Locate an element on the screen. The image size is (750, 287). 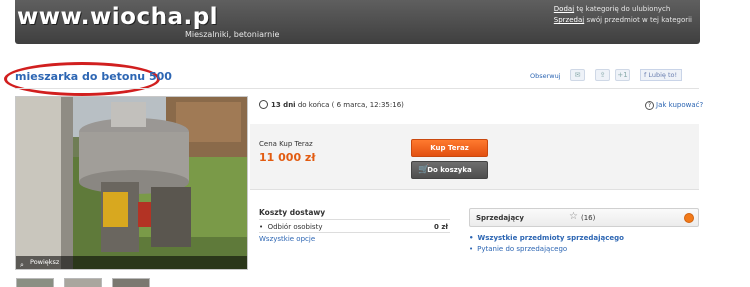
add-favourite-text: tę kategorię do ulubionych is located at coordinates (623, 9).